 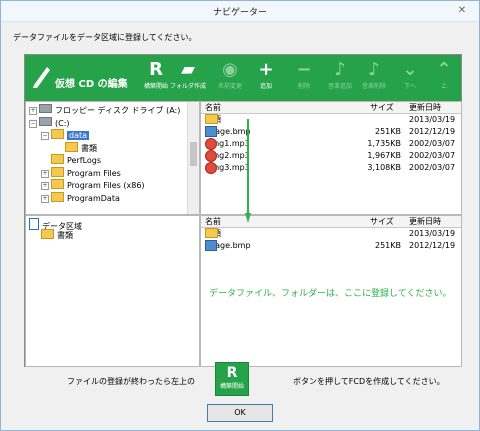 I want to click on data-area-child: 書類, so click(x=57, y=235).